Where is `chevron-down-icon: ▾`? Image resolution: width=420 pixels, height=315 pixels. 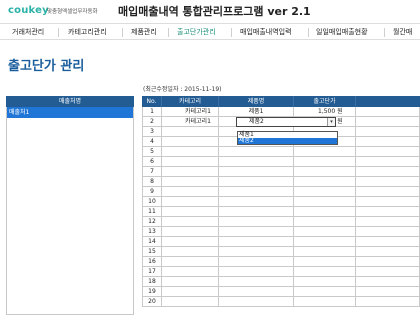 chevron-down-icon: ▾ is located at coordinates (331, 122).